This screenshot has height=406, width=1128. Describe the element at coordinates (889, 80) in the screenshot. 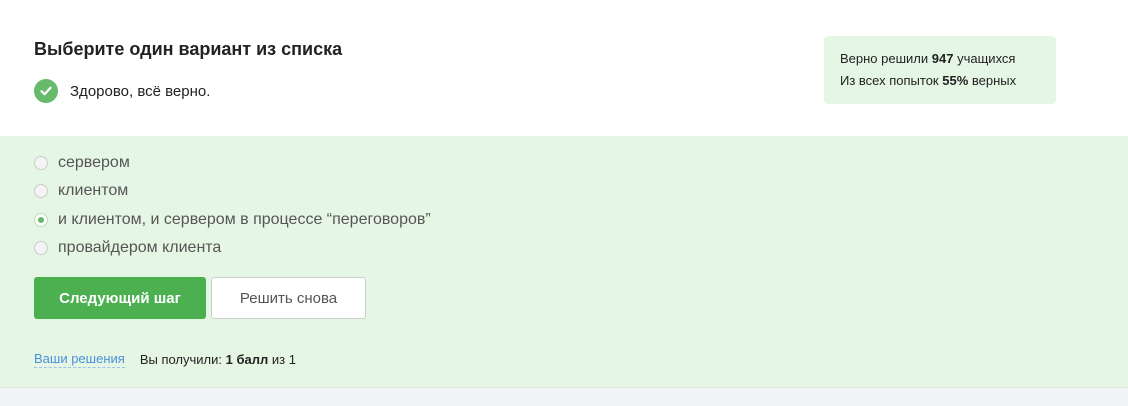

I see `stats-percent-prefix: Из всех попыток` at that location.